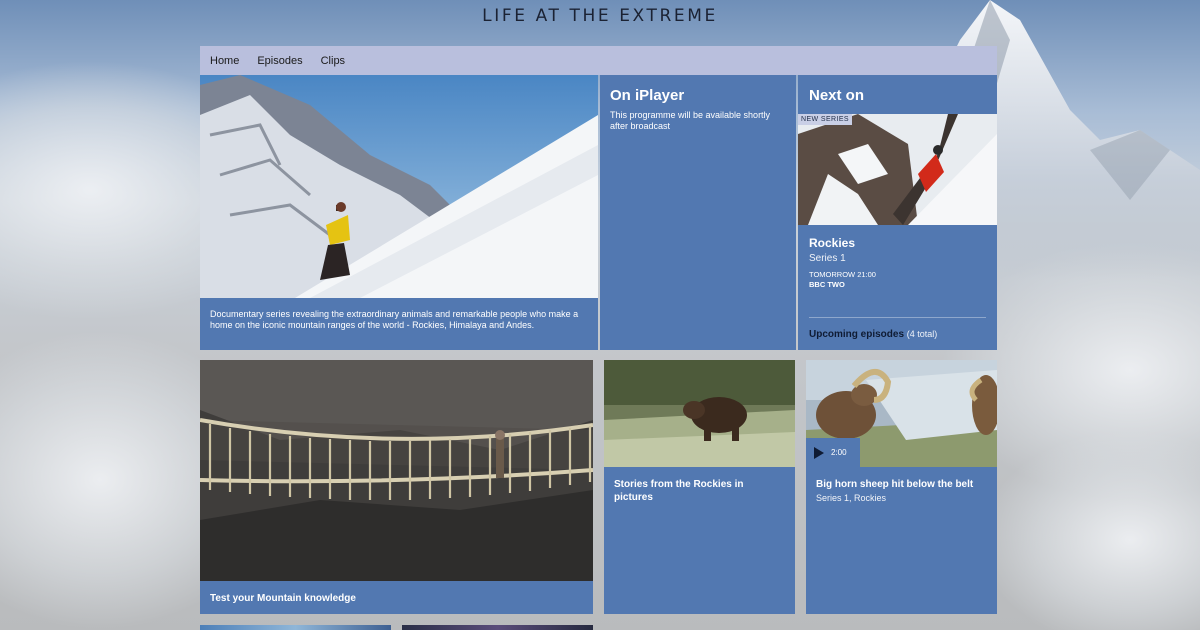  I want to click on iplayer-message-line-1: This programme will be available shortly, so click(690, 115).